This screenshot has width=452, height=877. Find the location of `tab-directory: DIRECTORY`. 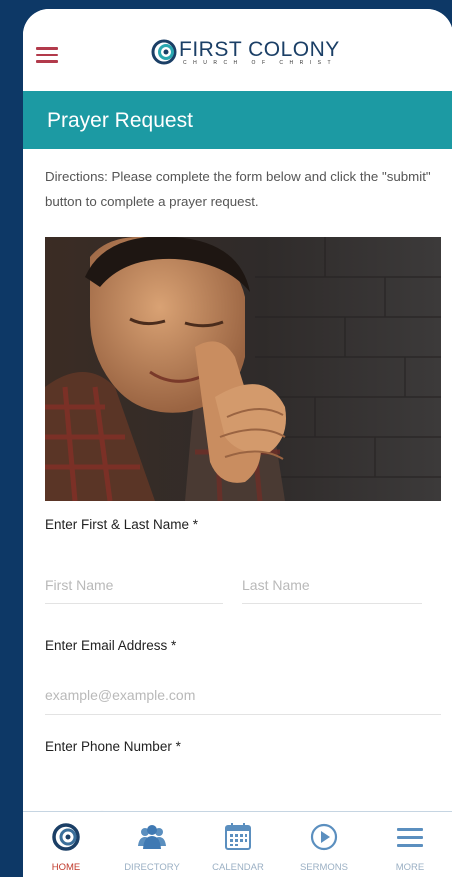

tab-directory: DIRECTORY is located at coordinates (152, 844).